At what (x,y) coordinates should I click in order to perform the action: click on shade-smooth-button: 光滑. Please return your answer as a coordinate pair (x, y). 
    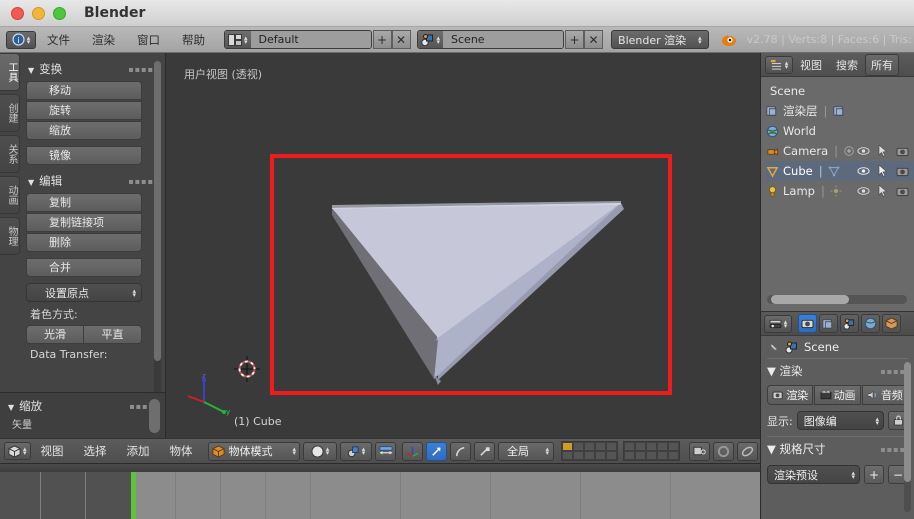
    Looking at the image, I should click on (55, 334).